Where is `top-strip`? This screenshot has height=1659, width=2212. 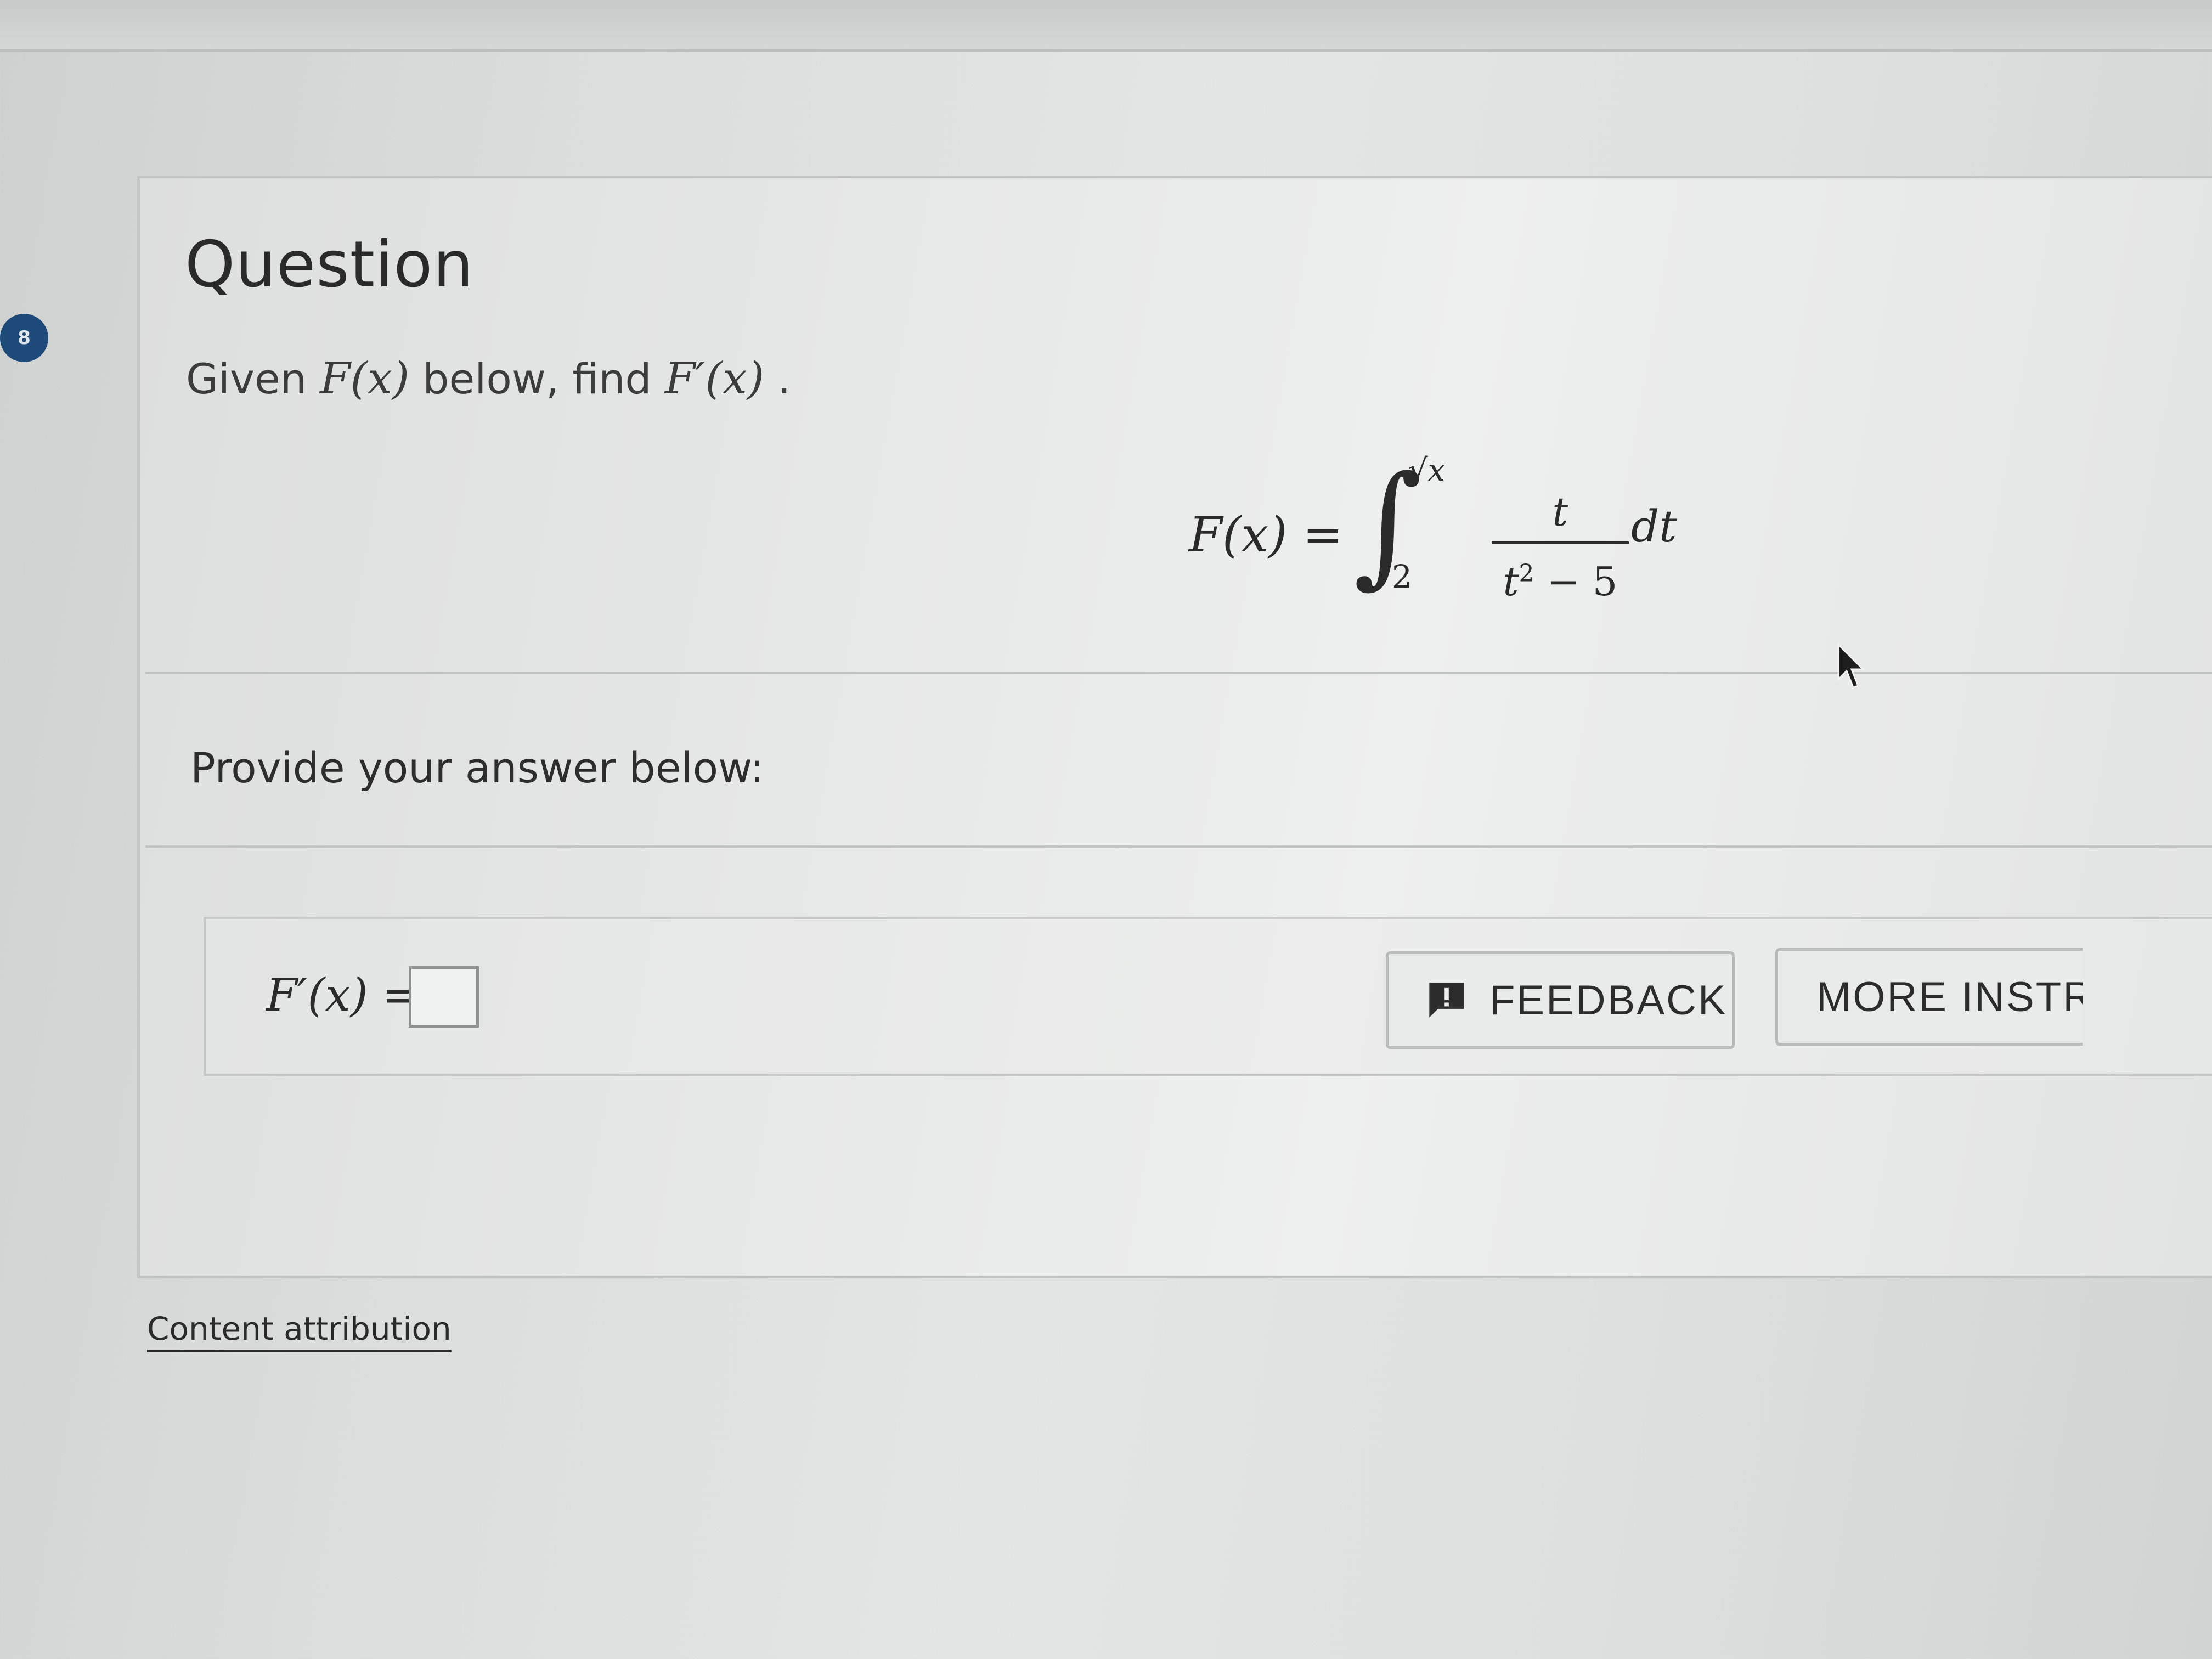
top-strip is located at coordinates (1106, 26).